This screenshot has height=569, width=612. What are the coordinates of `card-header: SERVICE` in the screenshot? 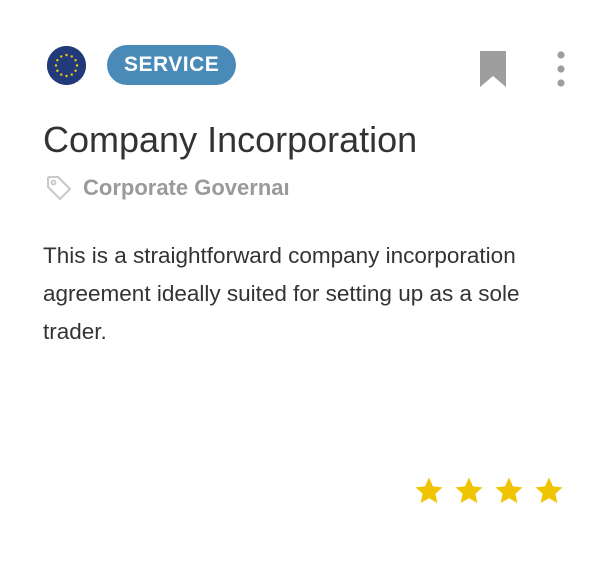 It's located at (312, 66).